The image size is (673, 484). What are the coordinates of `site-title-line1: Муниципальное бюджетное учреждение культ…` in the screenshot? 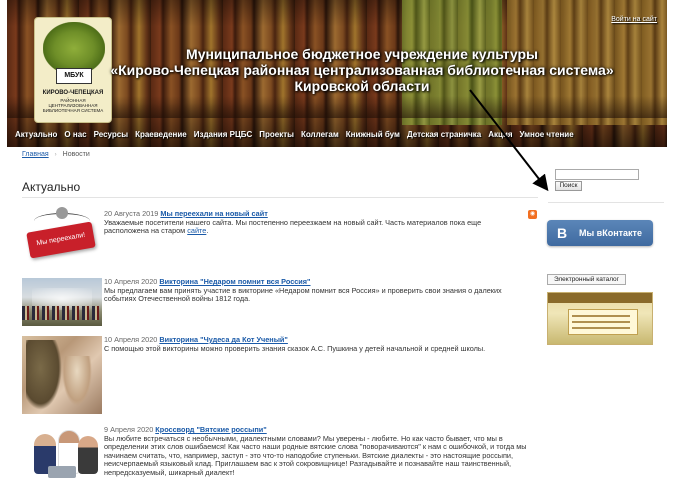 It's located at (362, 54).